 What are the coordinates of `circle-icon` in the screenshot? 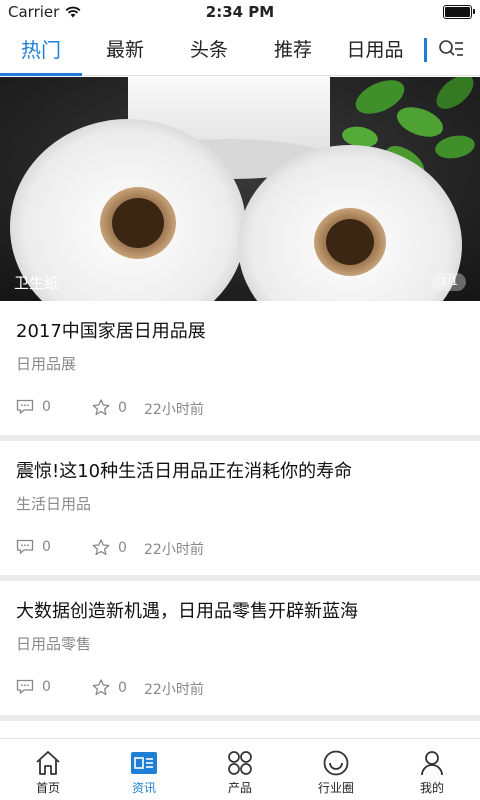 It's located at (336, 763).